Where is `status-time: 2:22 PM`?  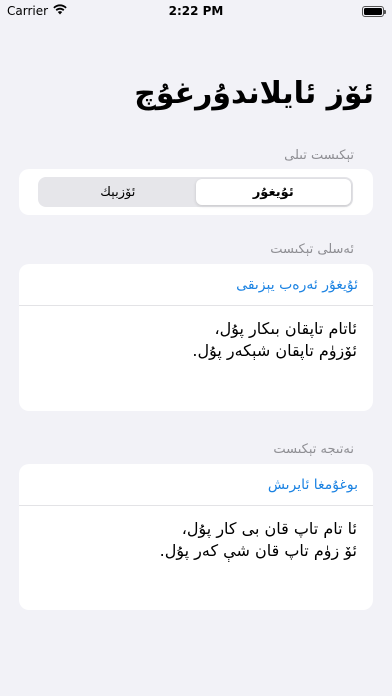
status-time: 2:22 PM is located at coordinates (196, 11).